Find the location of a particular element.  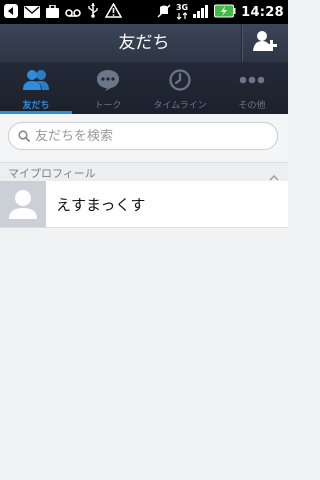

notification-icons is located at coordinates (63, 11).